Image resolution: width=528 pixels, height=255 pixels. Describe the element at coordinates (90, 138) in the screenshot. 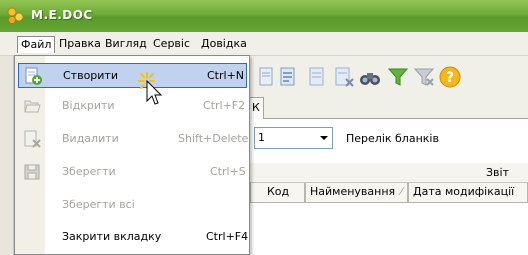

I see `menu-item-delete-label: Видалити` at that location.